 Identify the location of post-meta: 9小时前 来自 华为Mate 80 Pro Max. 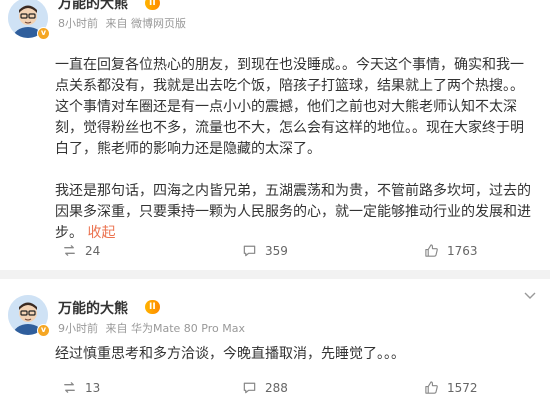
(153, 328).